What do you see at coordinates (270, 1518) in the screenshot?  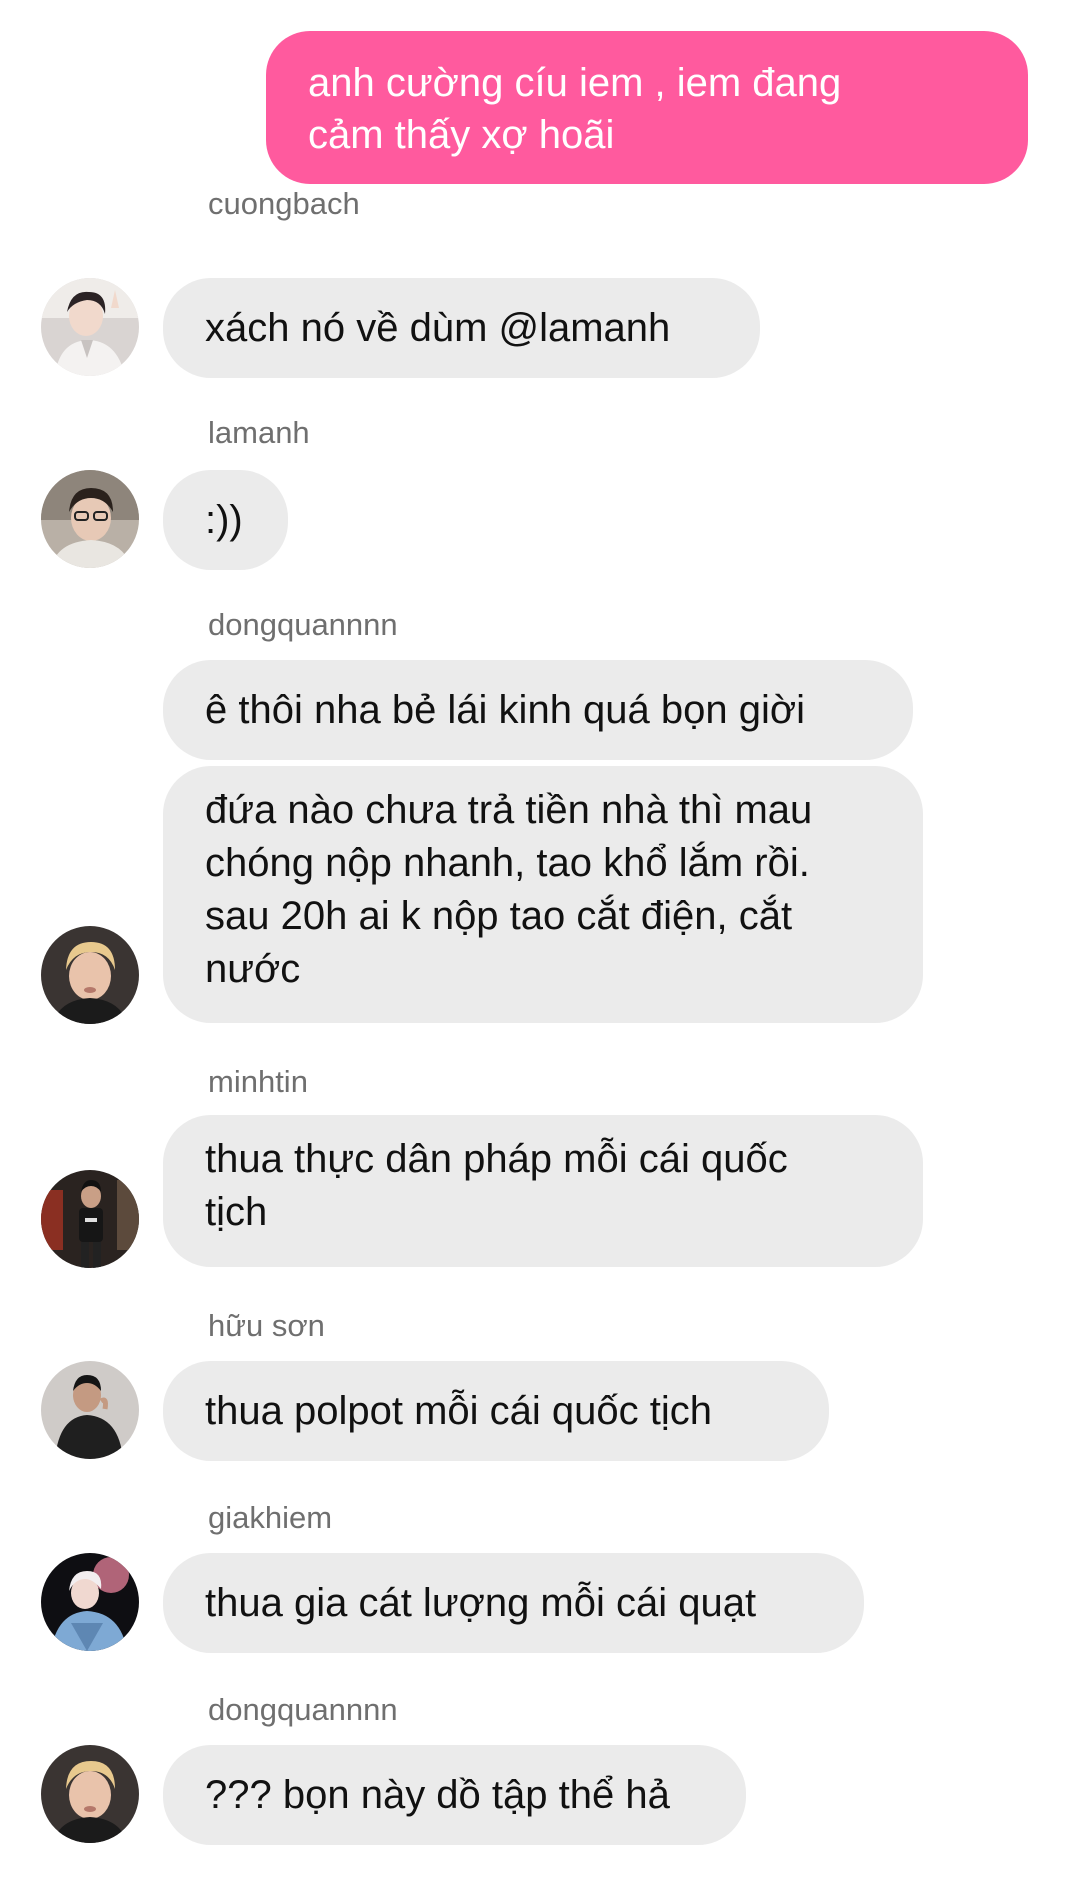 I see `sender-name-giakhiem: giakhiem` at bounding box center [270, 1518].